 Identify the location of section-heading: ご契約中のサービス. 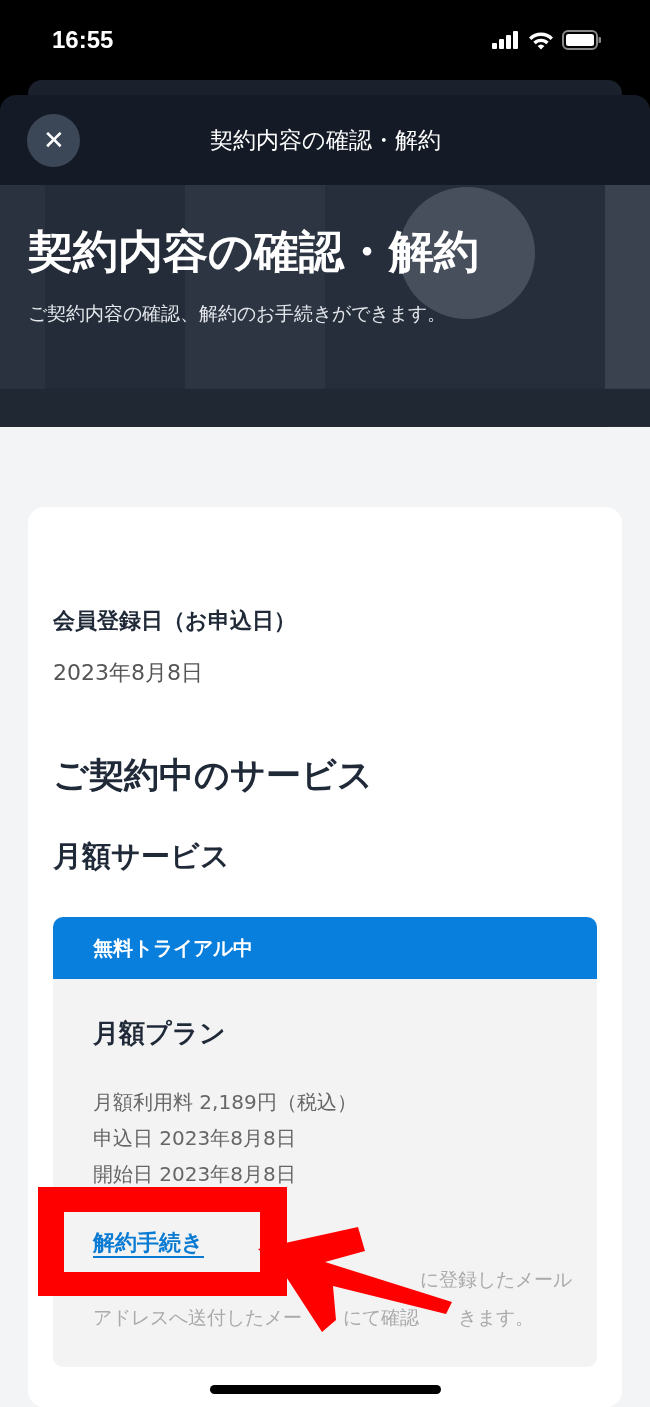
(213, 775).